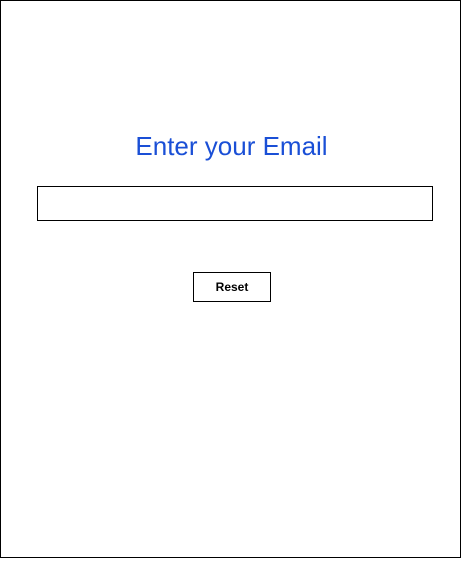  Describe the element at coordinates (232, 287) in the screenshot. I see `reset-button: Reset` at that location.